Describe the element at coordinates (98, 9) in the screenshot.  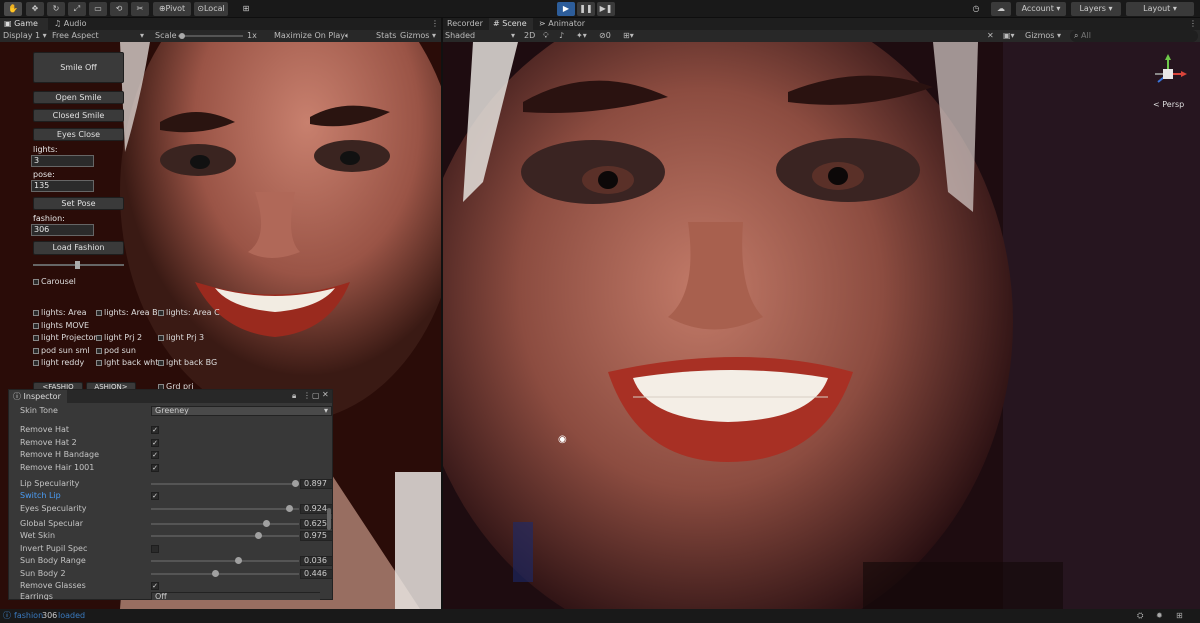
I see `rect-tool-icon: ▭` at that location.